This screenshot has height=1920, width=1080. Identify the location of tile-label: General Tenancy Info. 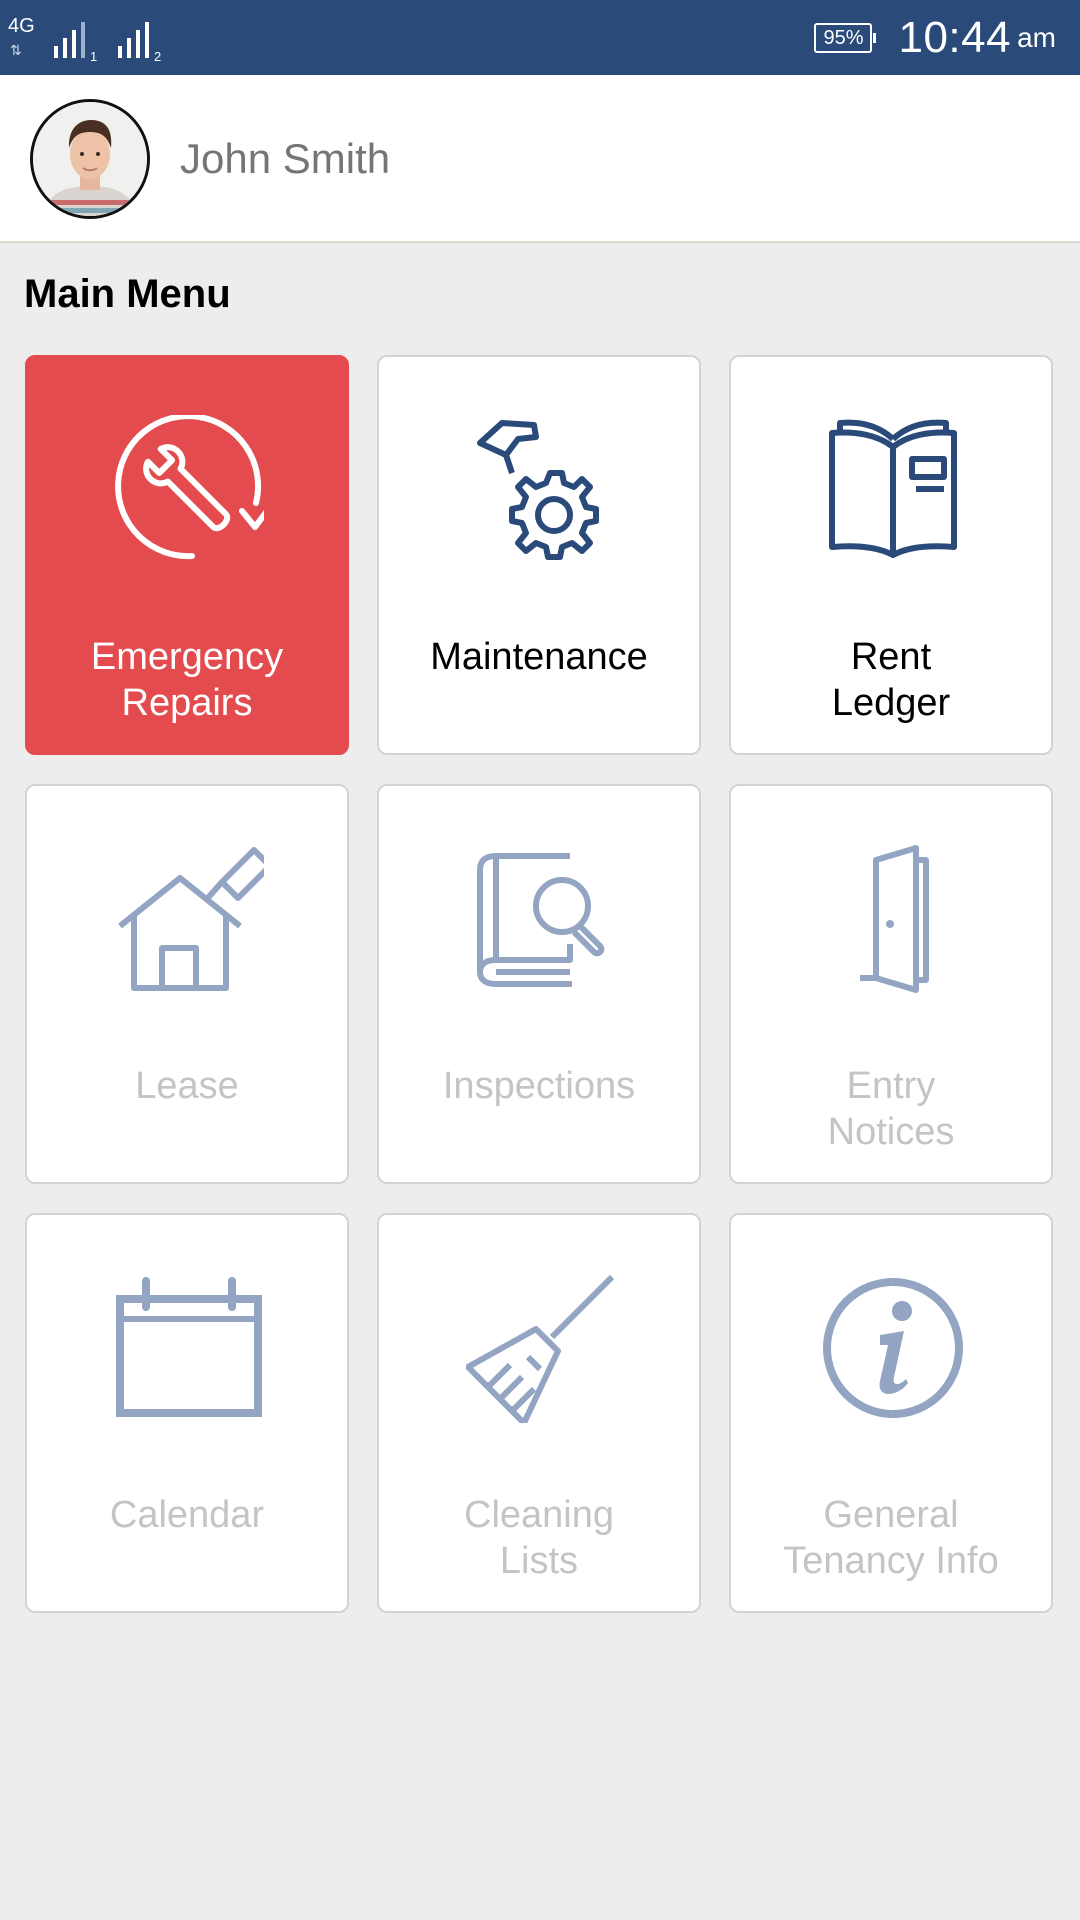
(891, 1538).